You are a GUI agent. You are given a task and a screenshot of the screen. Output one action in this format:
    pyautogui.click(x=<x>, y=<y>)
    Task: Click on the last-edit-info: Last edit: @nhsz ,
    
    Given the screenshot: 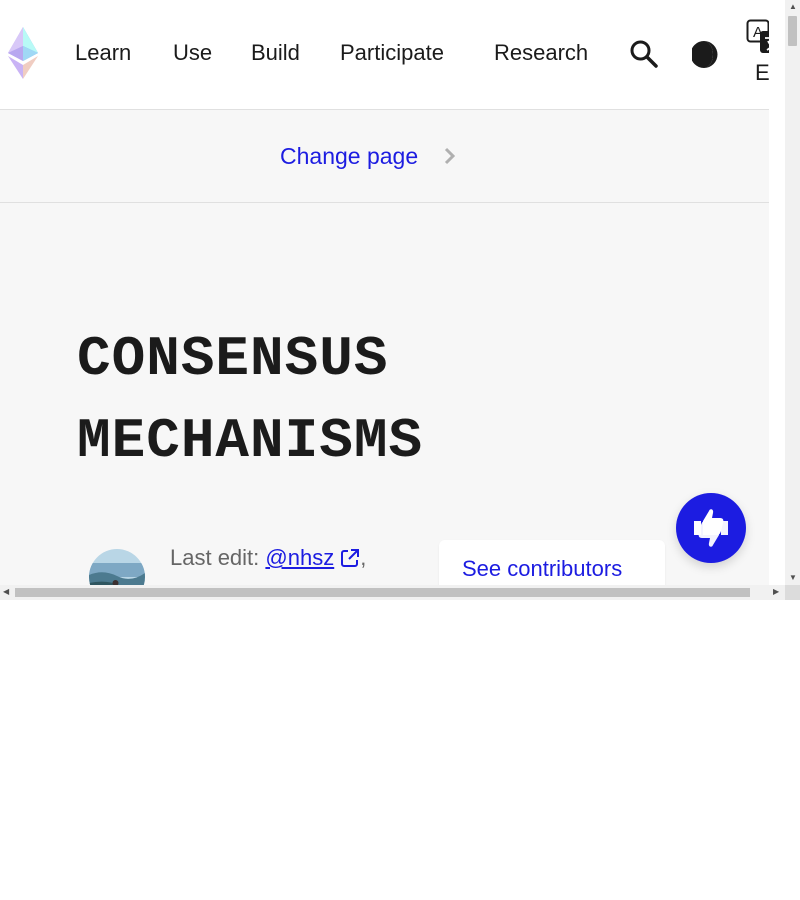 What is the action you would take?
    pyautogui.click(x=268, y=558)
    